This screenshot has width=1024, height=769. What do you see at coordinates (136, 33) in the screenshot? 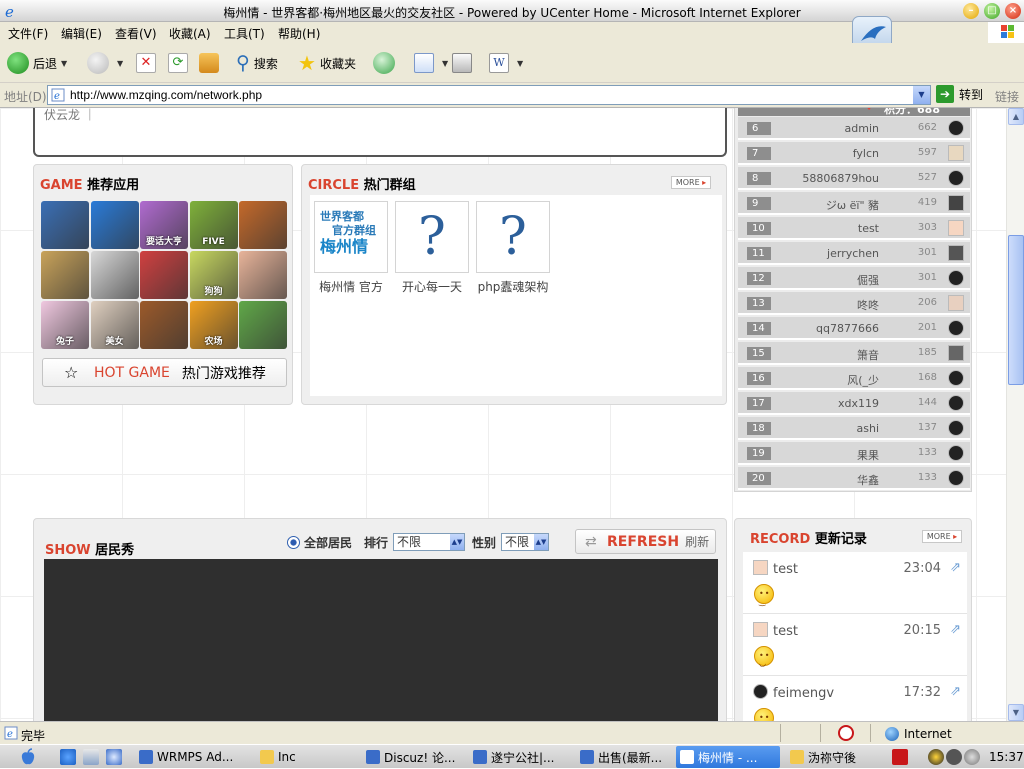
I see `menu-view: 查看(V)` at bounding box center [136, 33].